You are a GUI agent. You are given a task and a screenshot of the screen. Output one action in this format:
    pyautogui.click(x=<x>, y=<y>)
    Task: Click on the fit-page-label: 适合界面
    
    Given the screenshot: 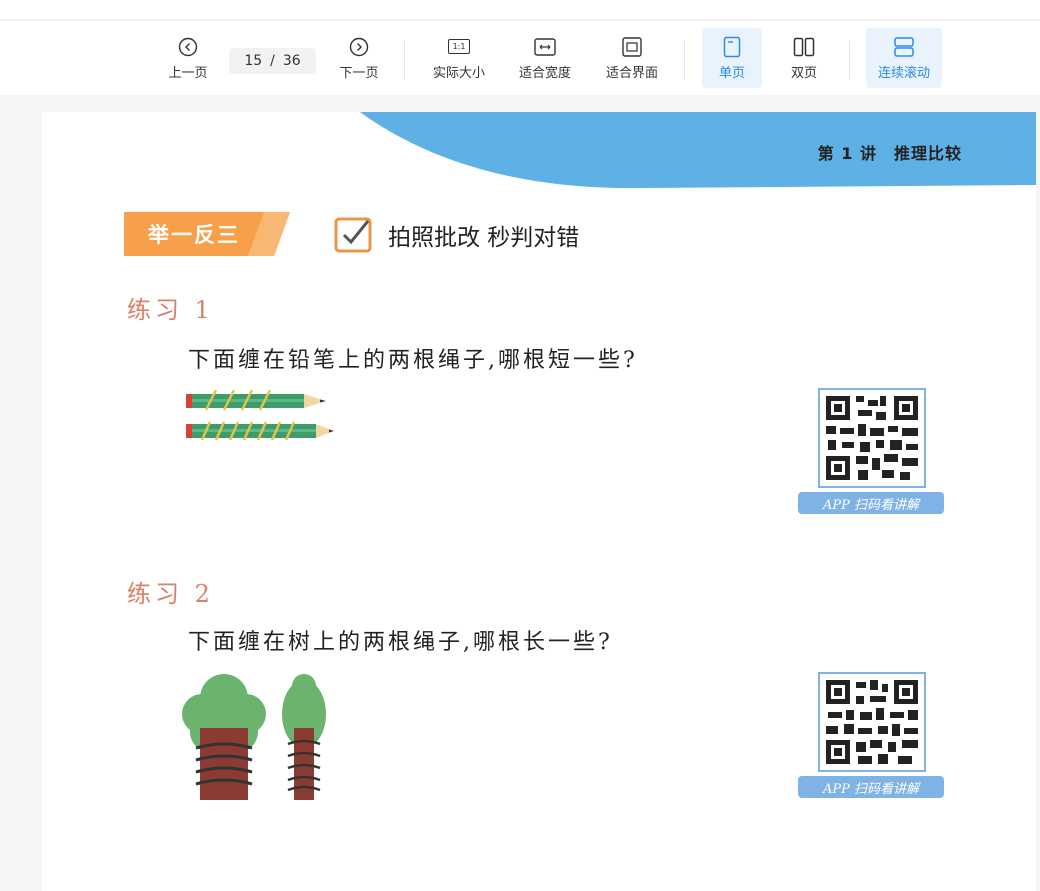 What is the action you would take?
    pyautogui.click(x=631, y=73)
    